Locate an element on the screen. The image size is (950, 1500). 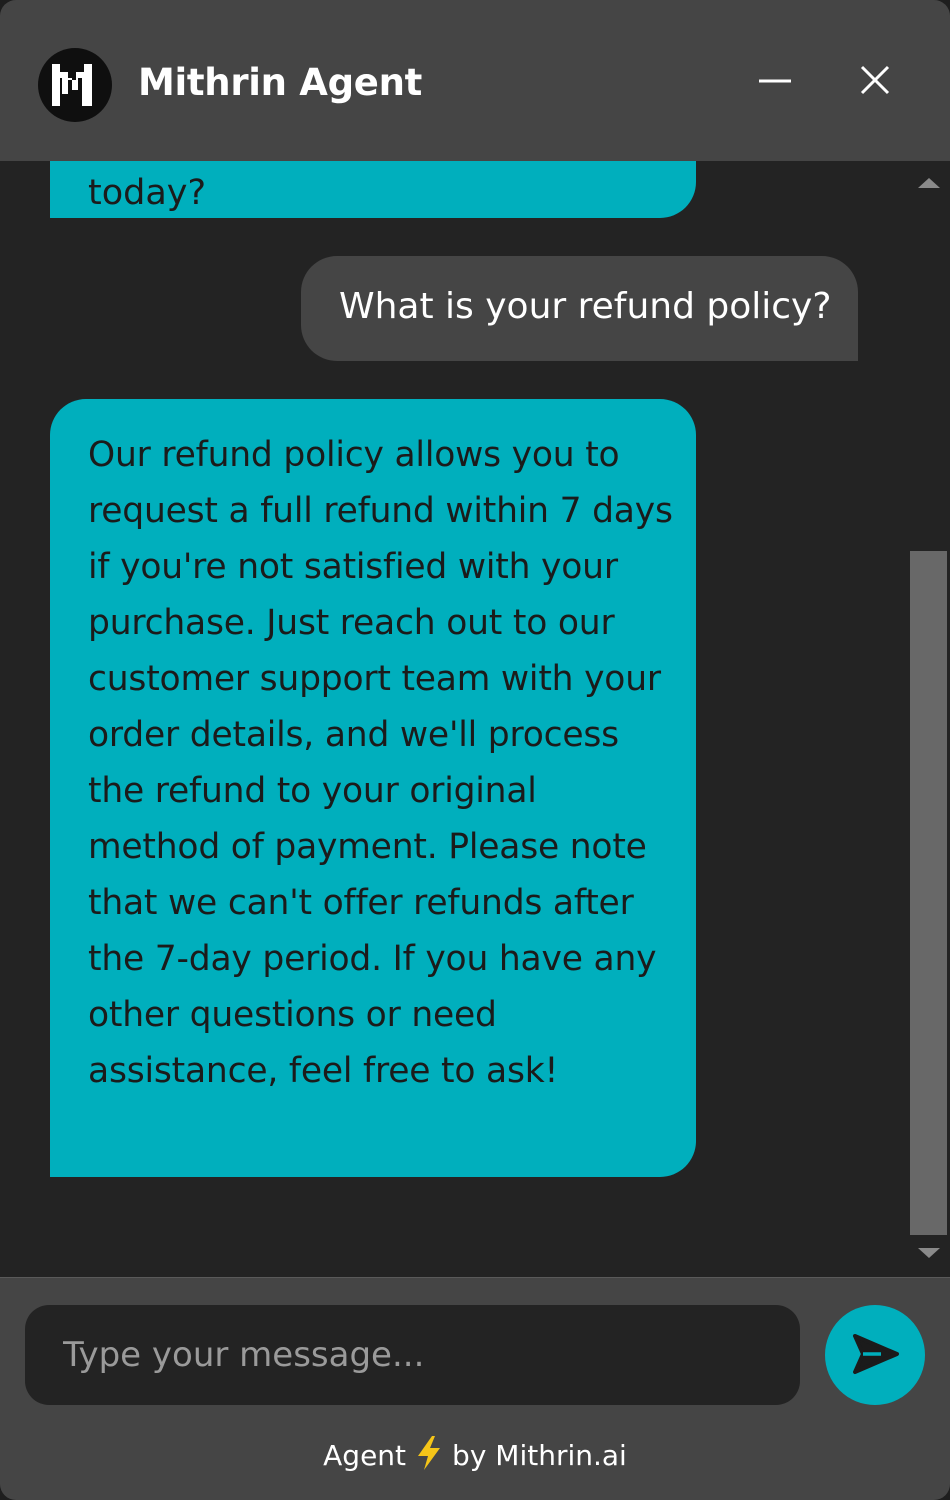
send-button is located at coordinates (875, 1355).